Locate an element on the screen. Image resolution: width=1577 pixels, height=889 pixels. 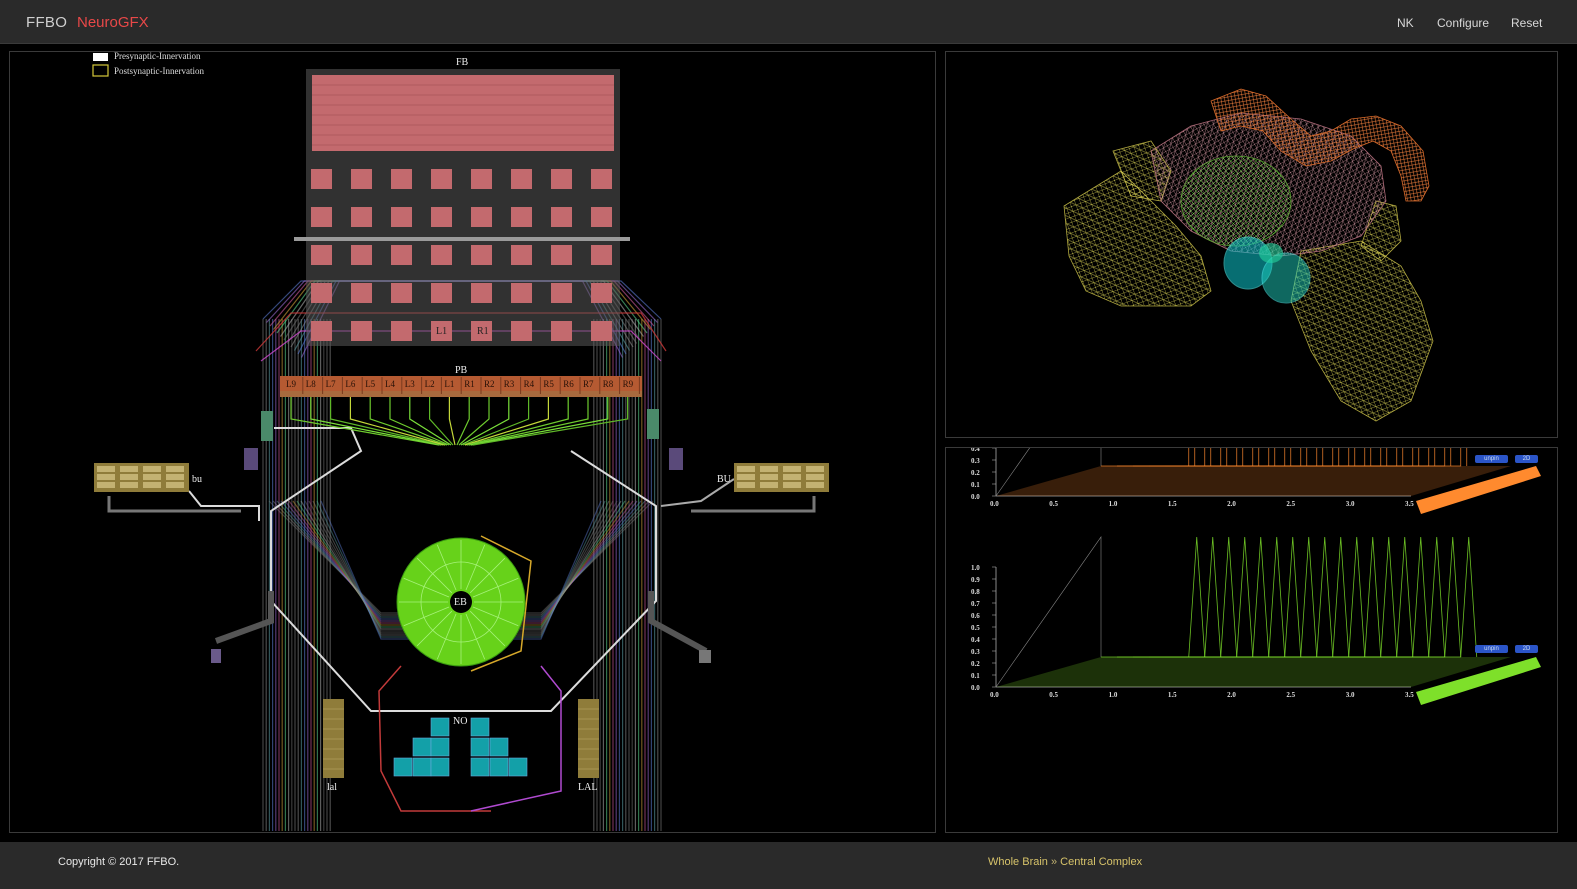
copyright-text: Copyright © 2017 FFBO. is located at coordinates (119, 862).